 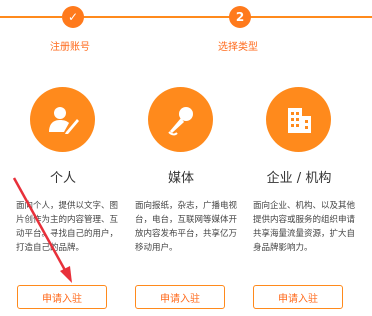 I want to click on personal-card-title: 个人, so click(x=62, y=178).